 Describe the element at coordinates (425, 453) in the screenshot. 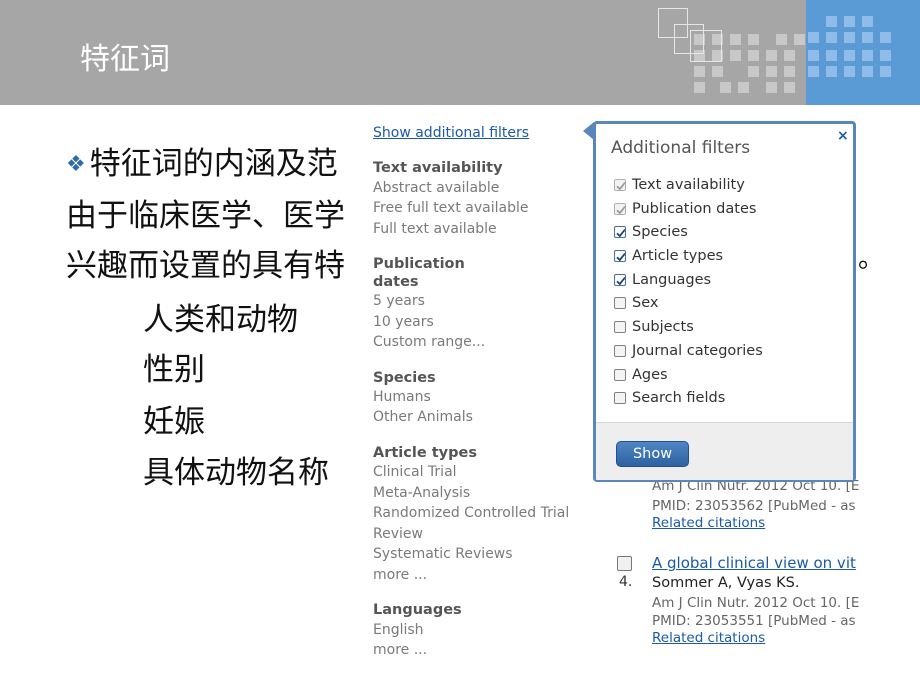

I see `filter-group-heading: Article types` at that location.